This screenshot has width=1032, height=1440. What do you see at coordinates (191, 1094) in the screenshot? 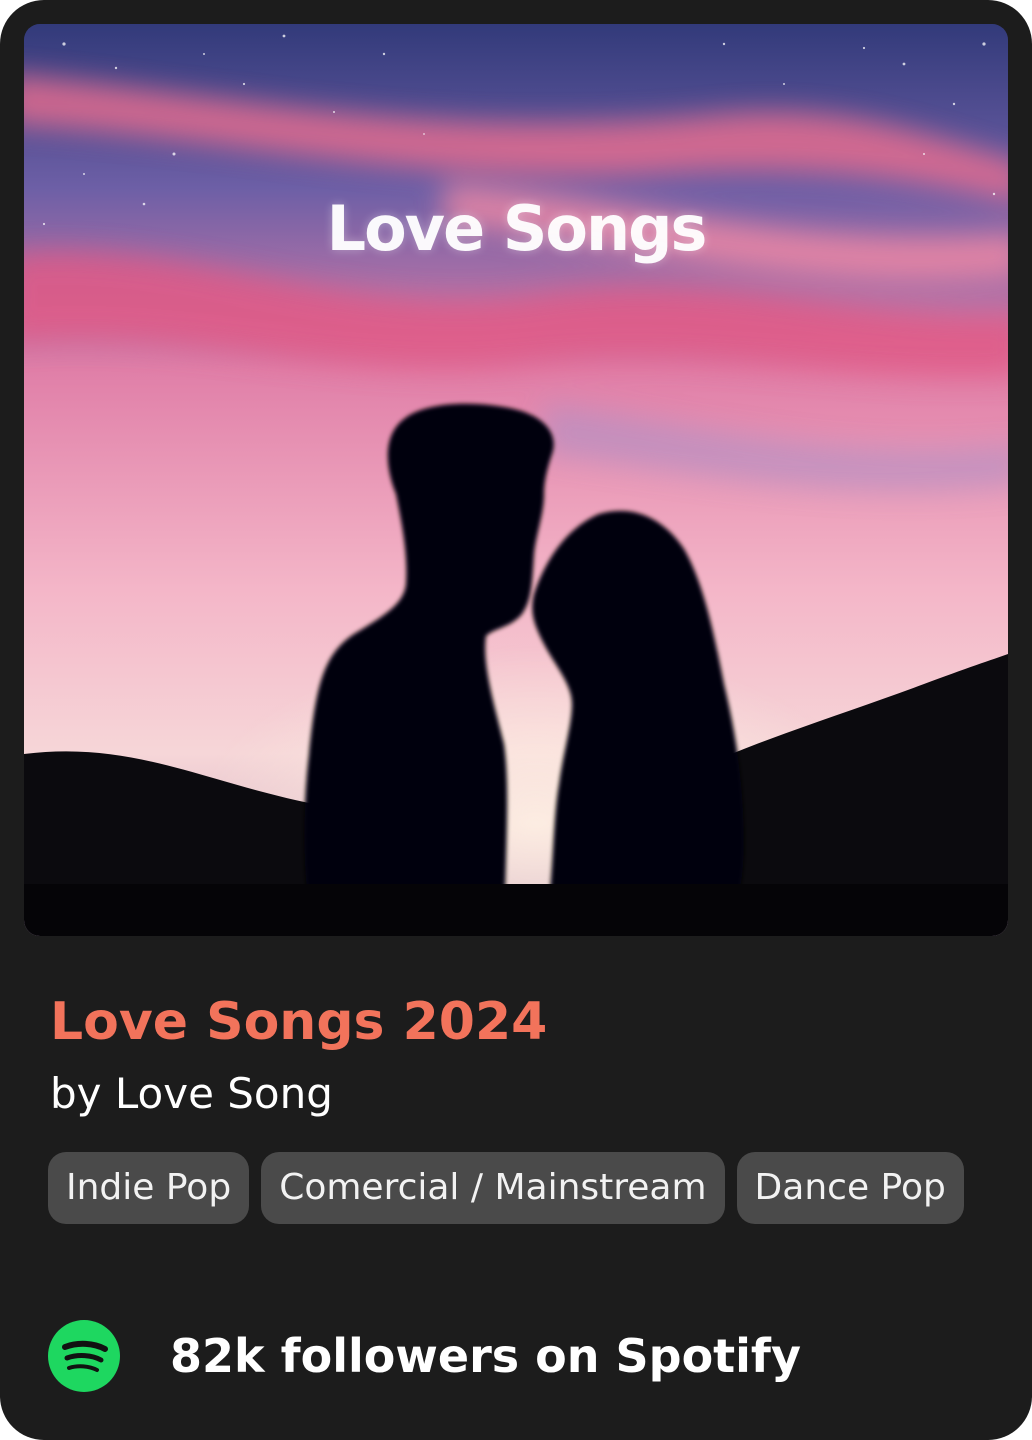
I see `playlist-author: by Love Song` at bounding box center [191, 1094].